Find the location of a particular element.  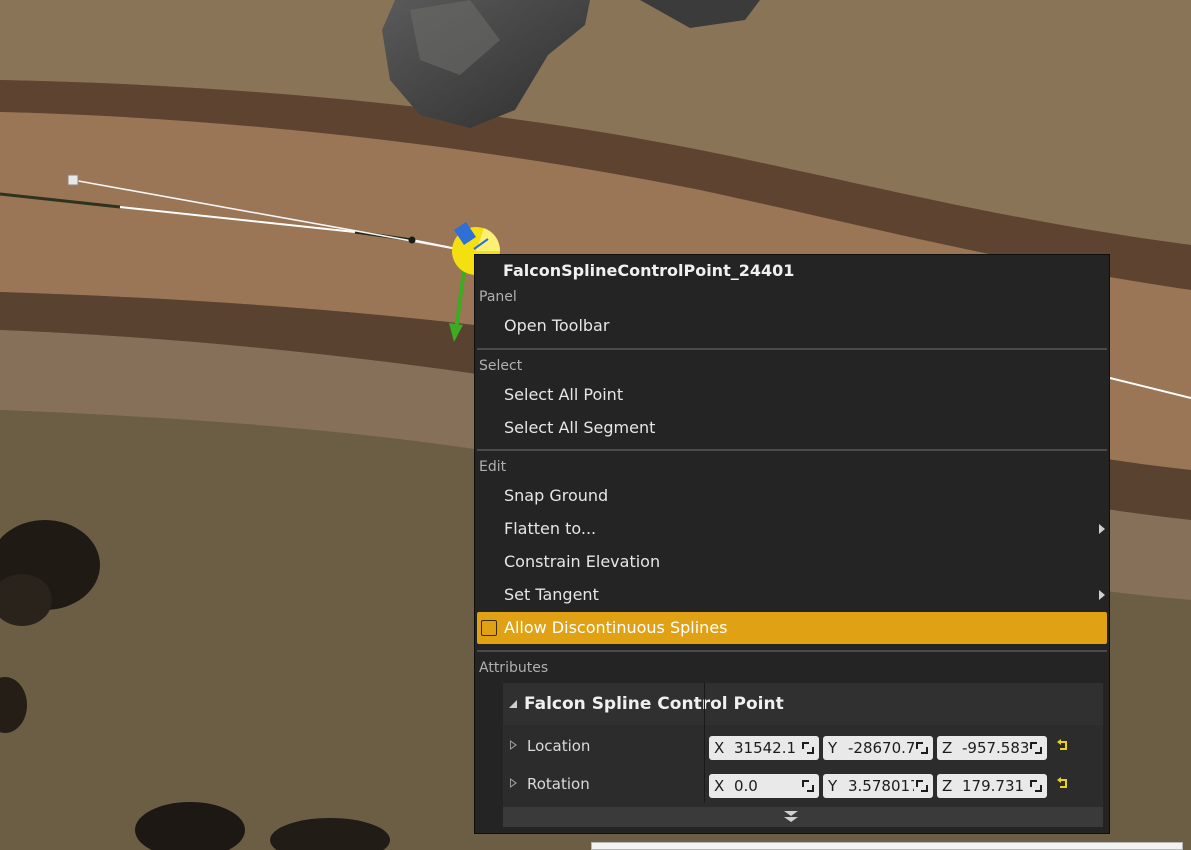

section-header-attributes: Attributes is located at coordinates (514, 668).